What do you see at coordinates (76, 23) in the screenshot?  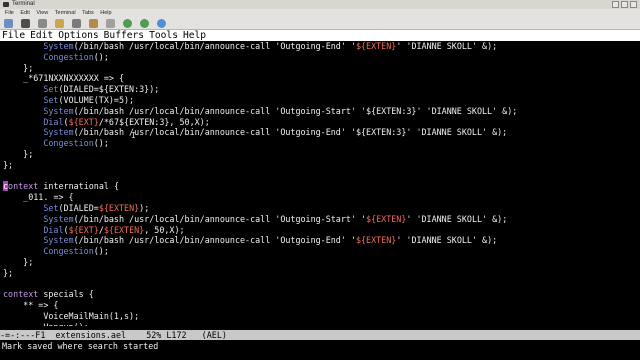 I see `find-icon` at bounding box center [76, 23].